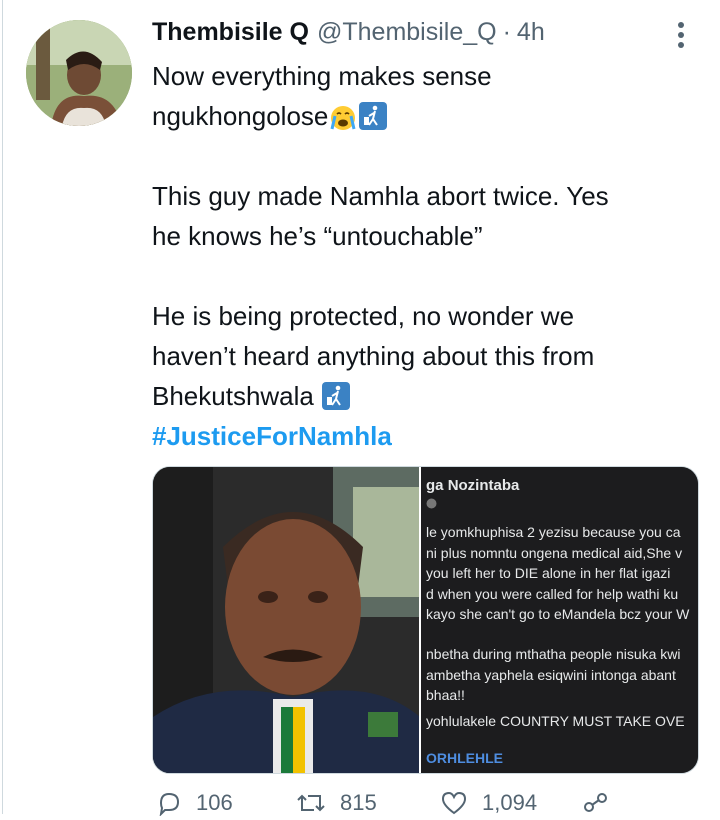 This screenshot has height=820, width=720. I want to click on timestamp: 4h, so click(531, 32).